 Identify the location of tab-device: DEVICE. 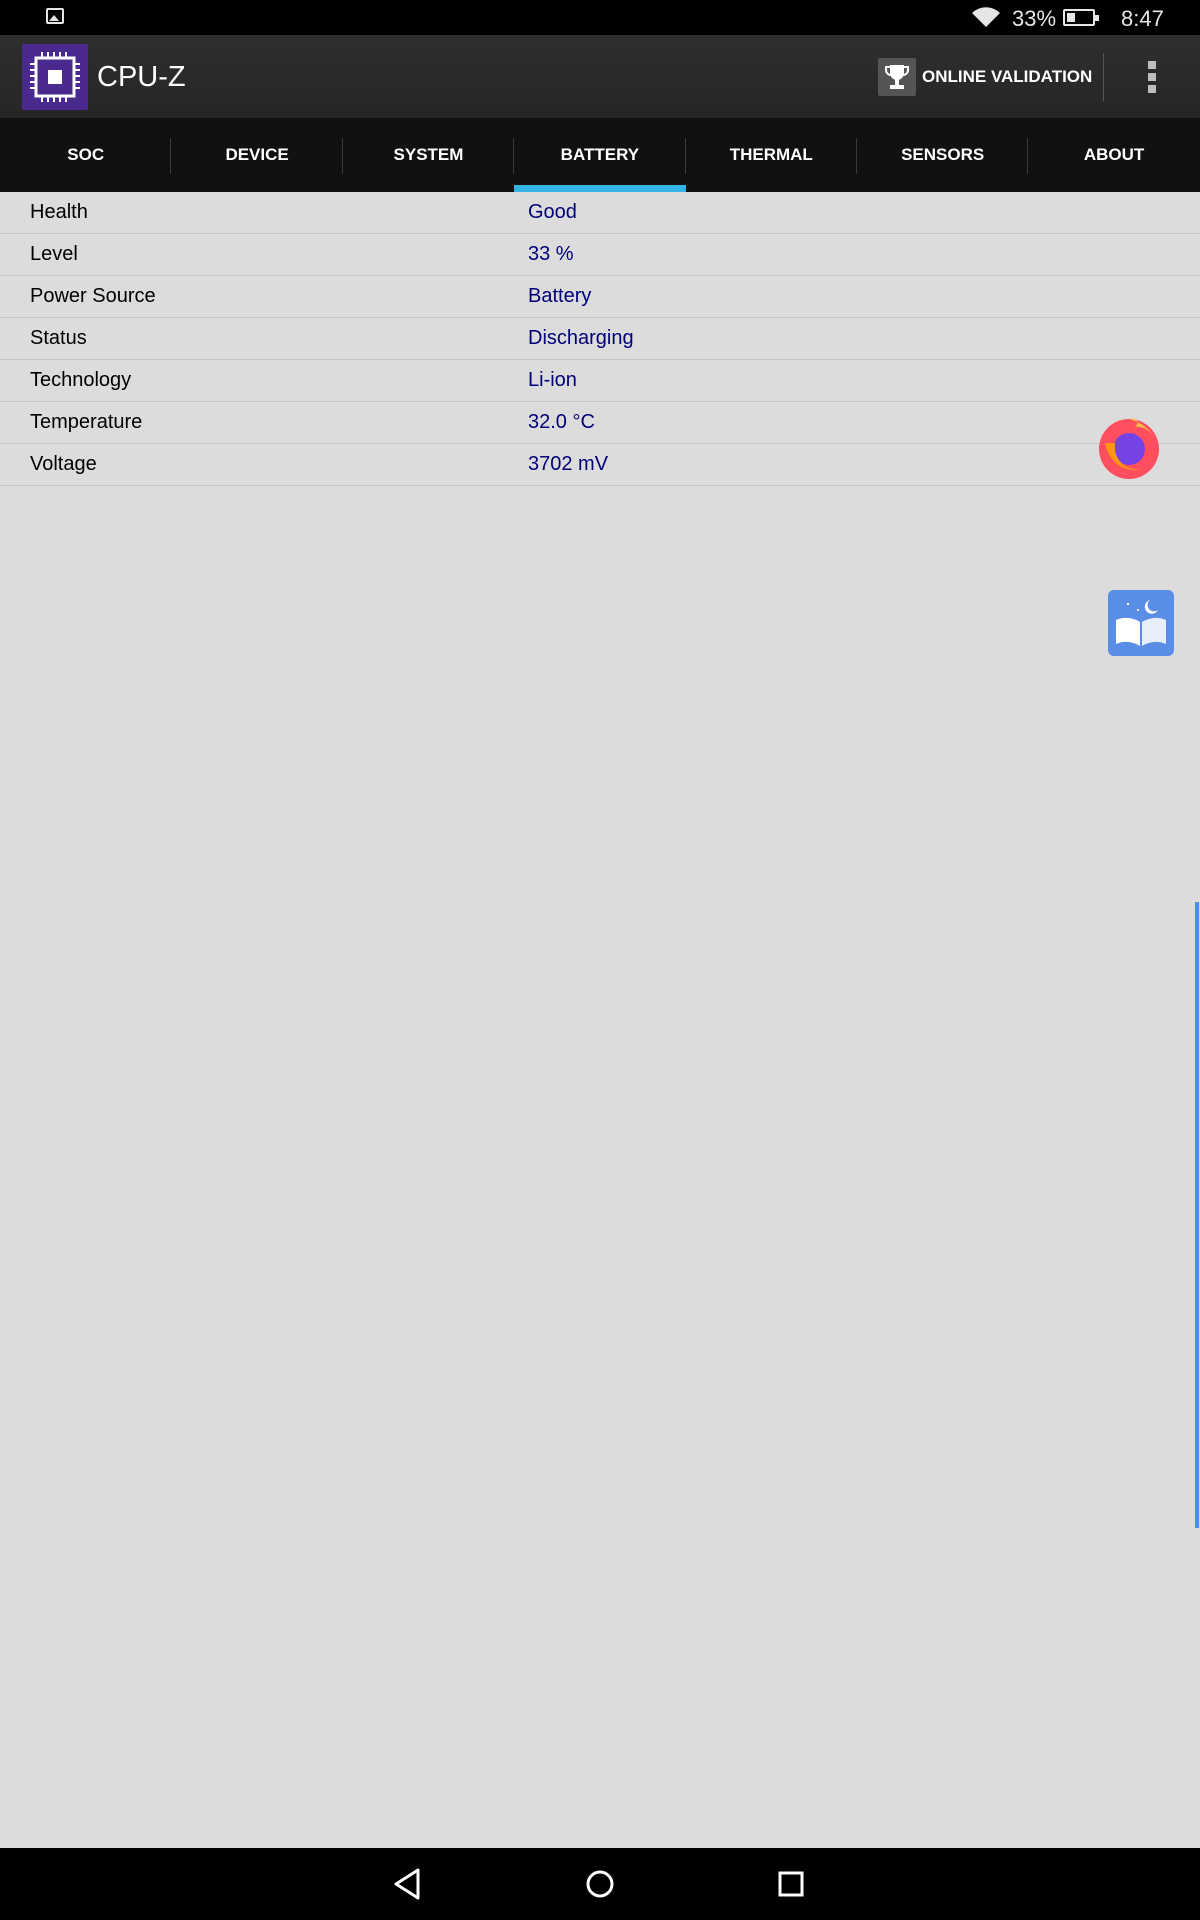
(257, 155).